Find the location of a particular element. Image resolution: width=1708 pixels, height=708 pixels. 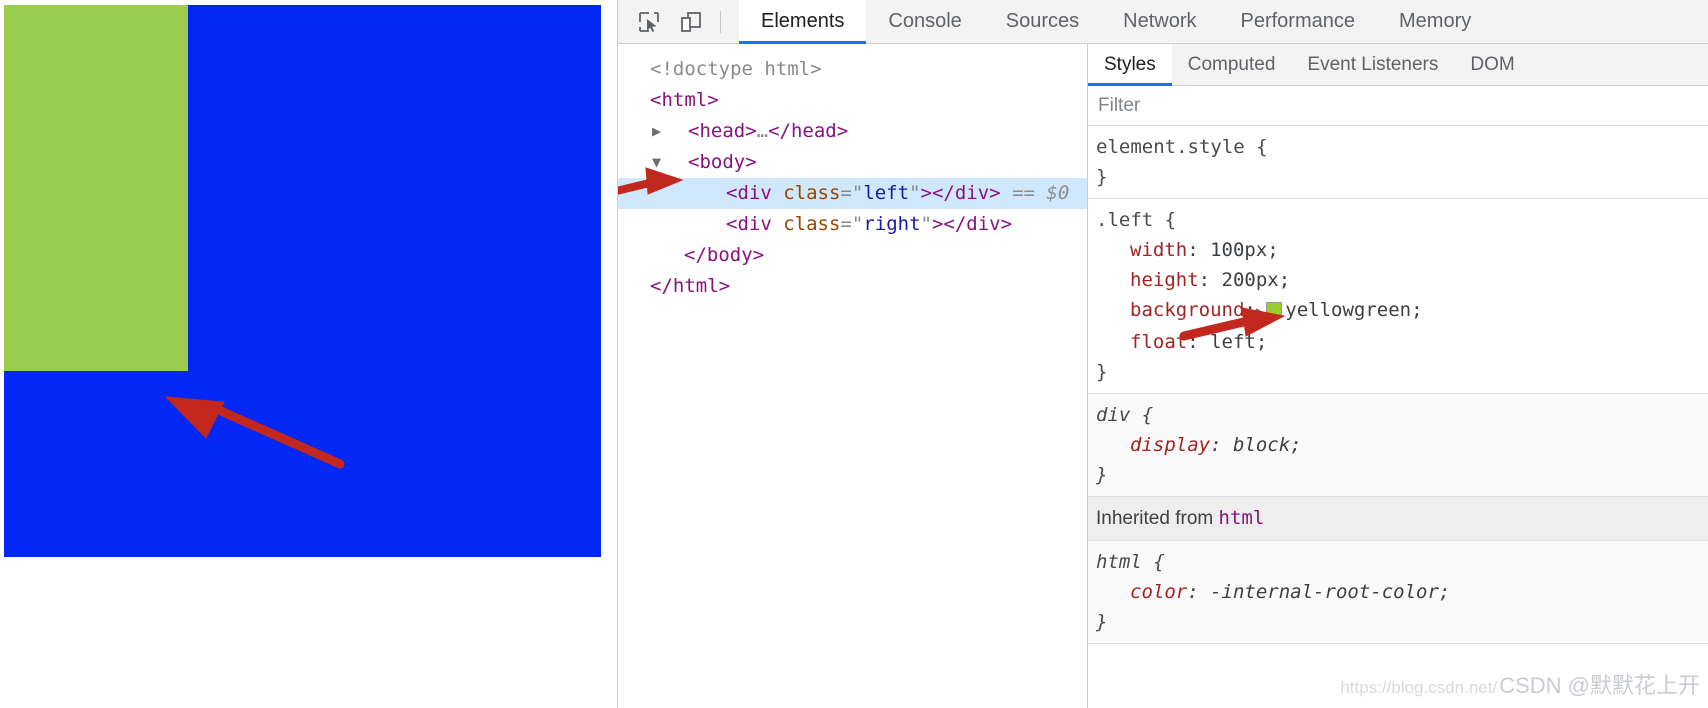

styles-tab-event-listeners: Event Listeners is located at coordinates (1372, 64).